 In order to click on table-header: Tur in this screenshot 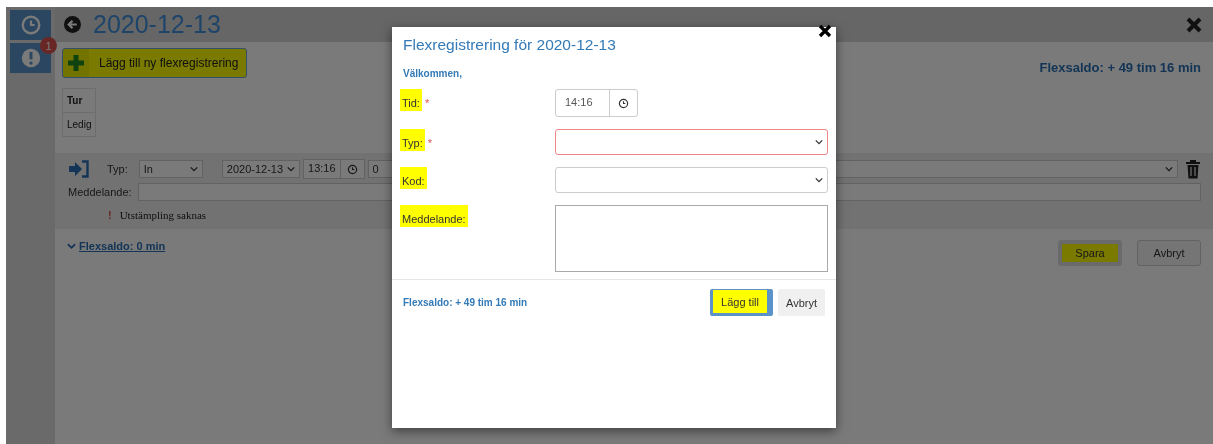, I will do `click(79, 101)`.